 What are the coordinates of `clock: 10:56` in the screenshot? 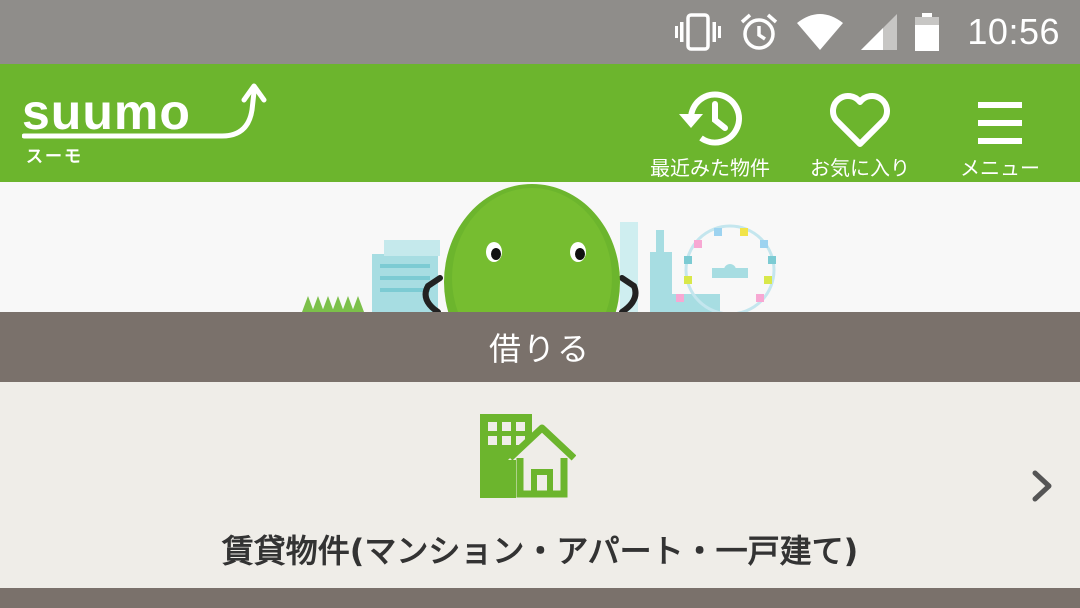 It's located at (1013, 31).